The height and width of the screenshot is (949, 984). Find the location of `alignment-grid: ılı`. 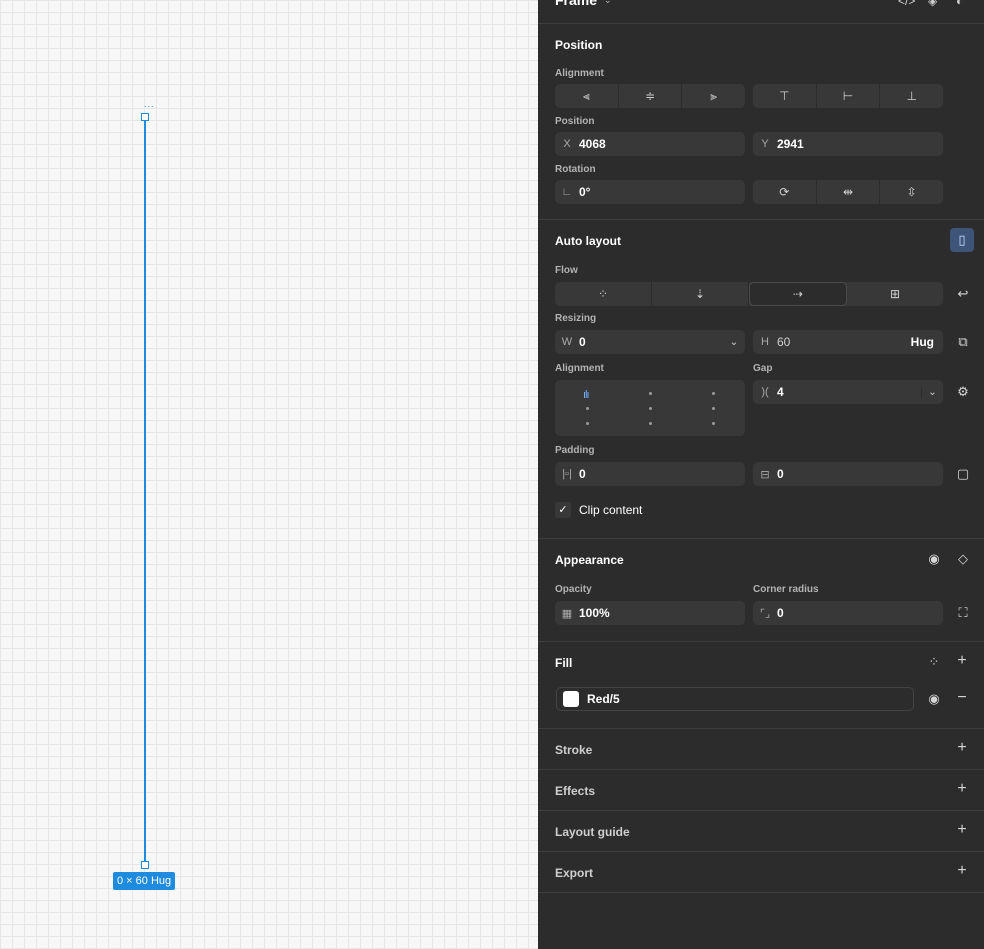

alignment-grid: ılı is located at coordinates (650, 408).